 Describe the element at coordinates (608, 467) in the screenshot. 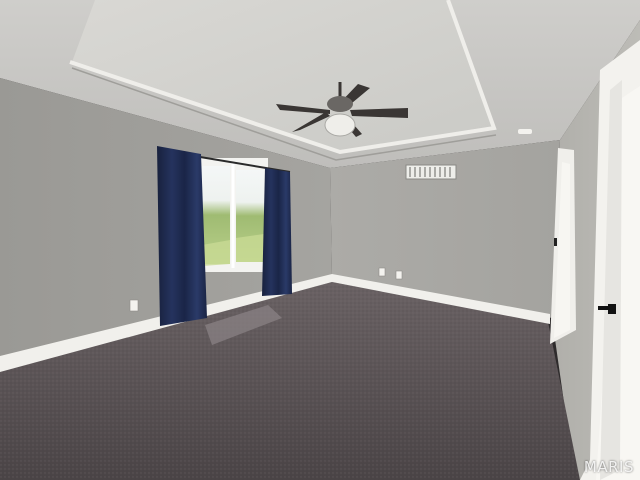

I see `maris-watermark: MARIS` at that location.